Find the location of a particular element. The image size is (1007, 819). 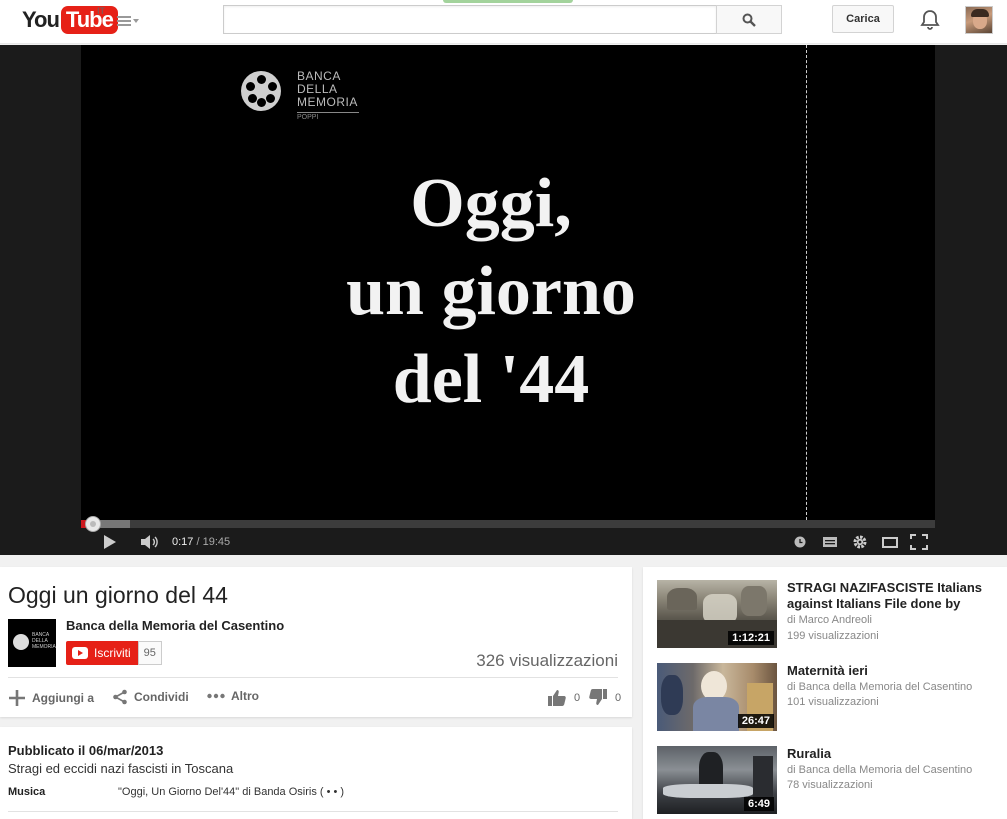

time-display: 0:17 / 19:45 is located at coordinates (201, 542).